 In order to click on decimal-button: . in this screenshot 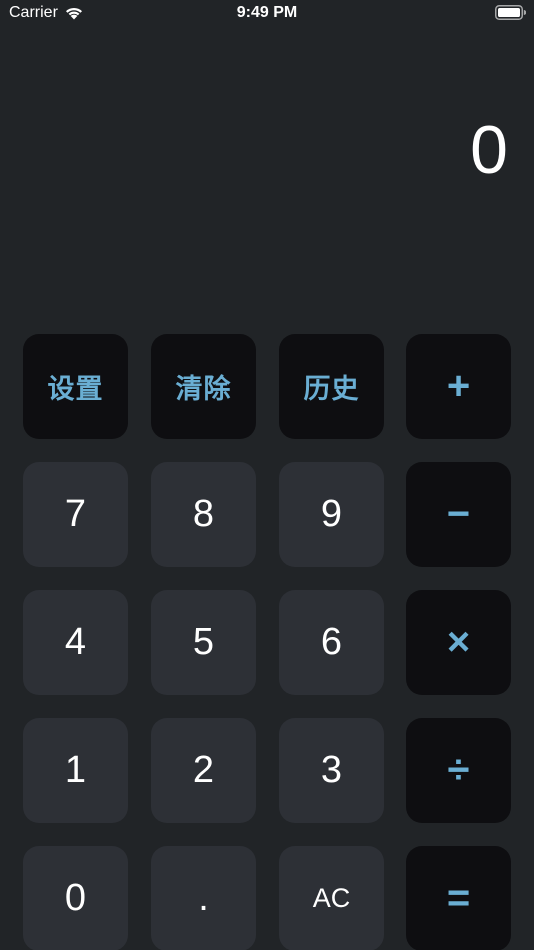, I will do `click(203, 898)`.